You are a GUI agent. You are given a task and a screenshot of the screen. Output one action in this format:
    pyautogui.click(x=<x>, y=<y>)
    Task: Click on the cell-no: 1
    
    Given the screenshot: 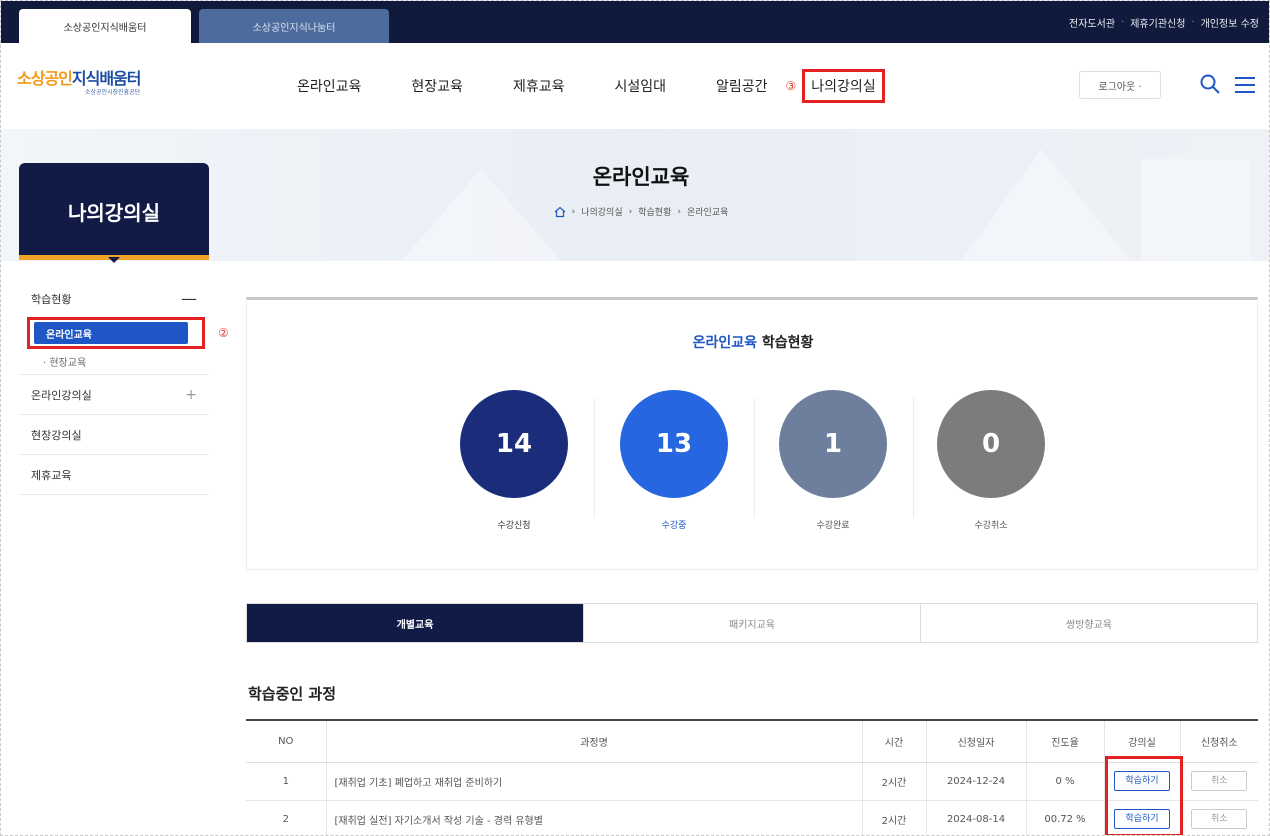 What is the action you would take?
    pyautogui.click(x=286, y=781)
    